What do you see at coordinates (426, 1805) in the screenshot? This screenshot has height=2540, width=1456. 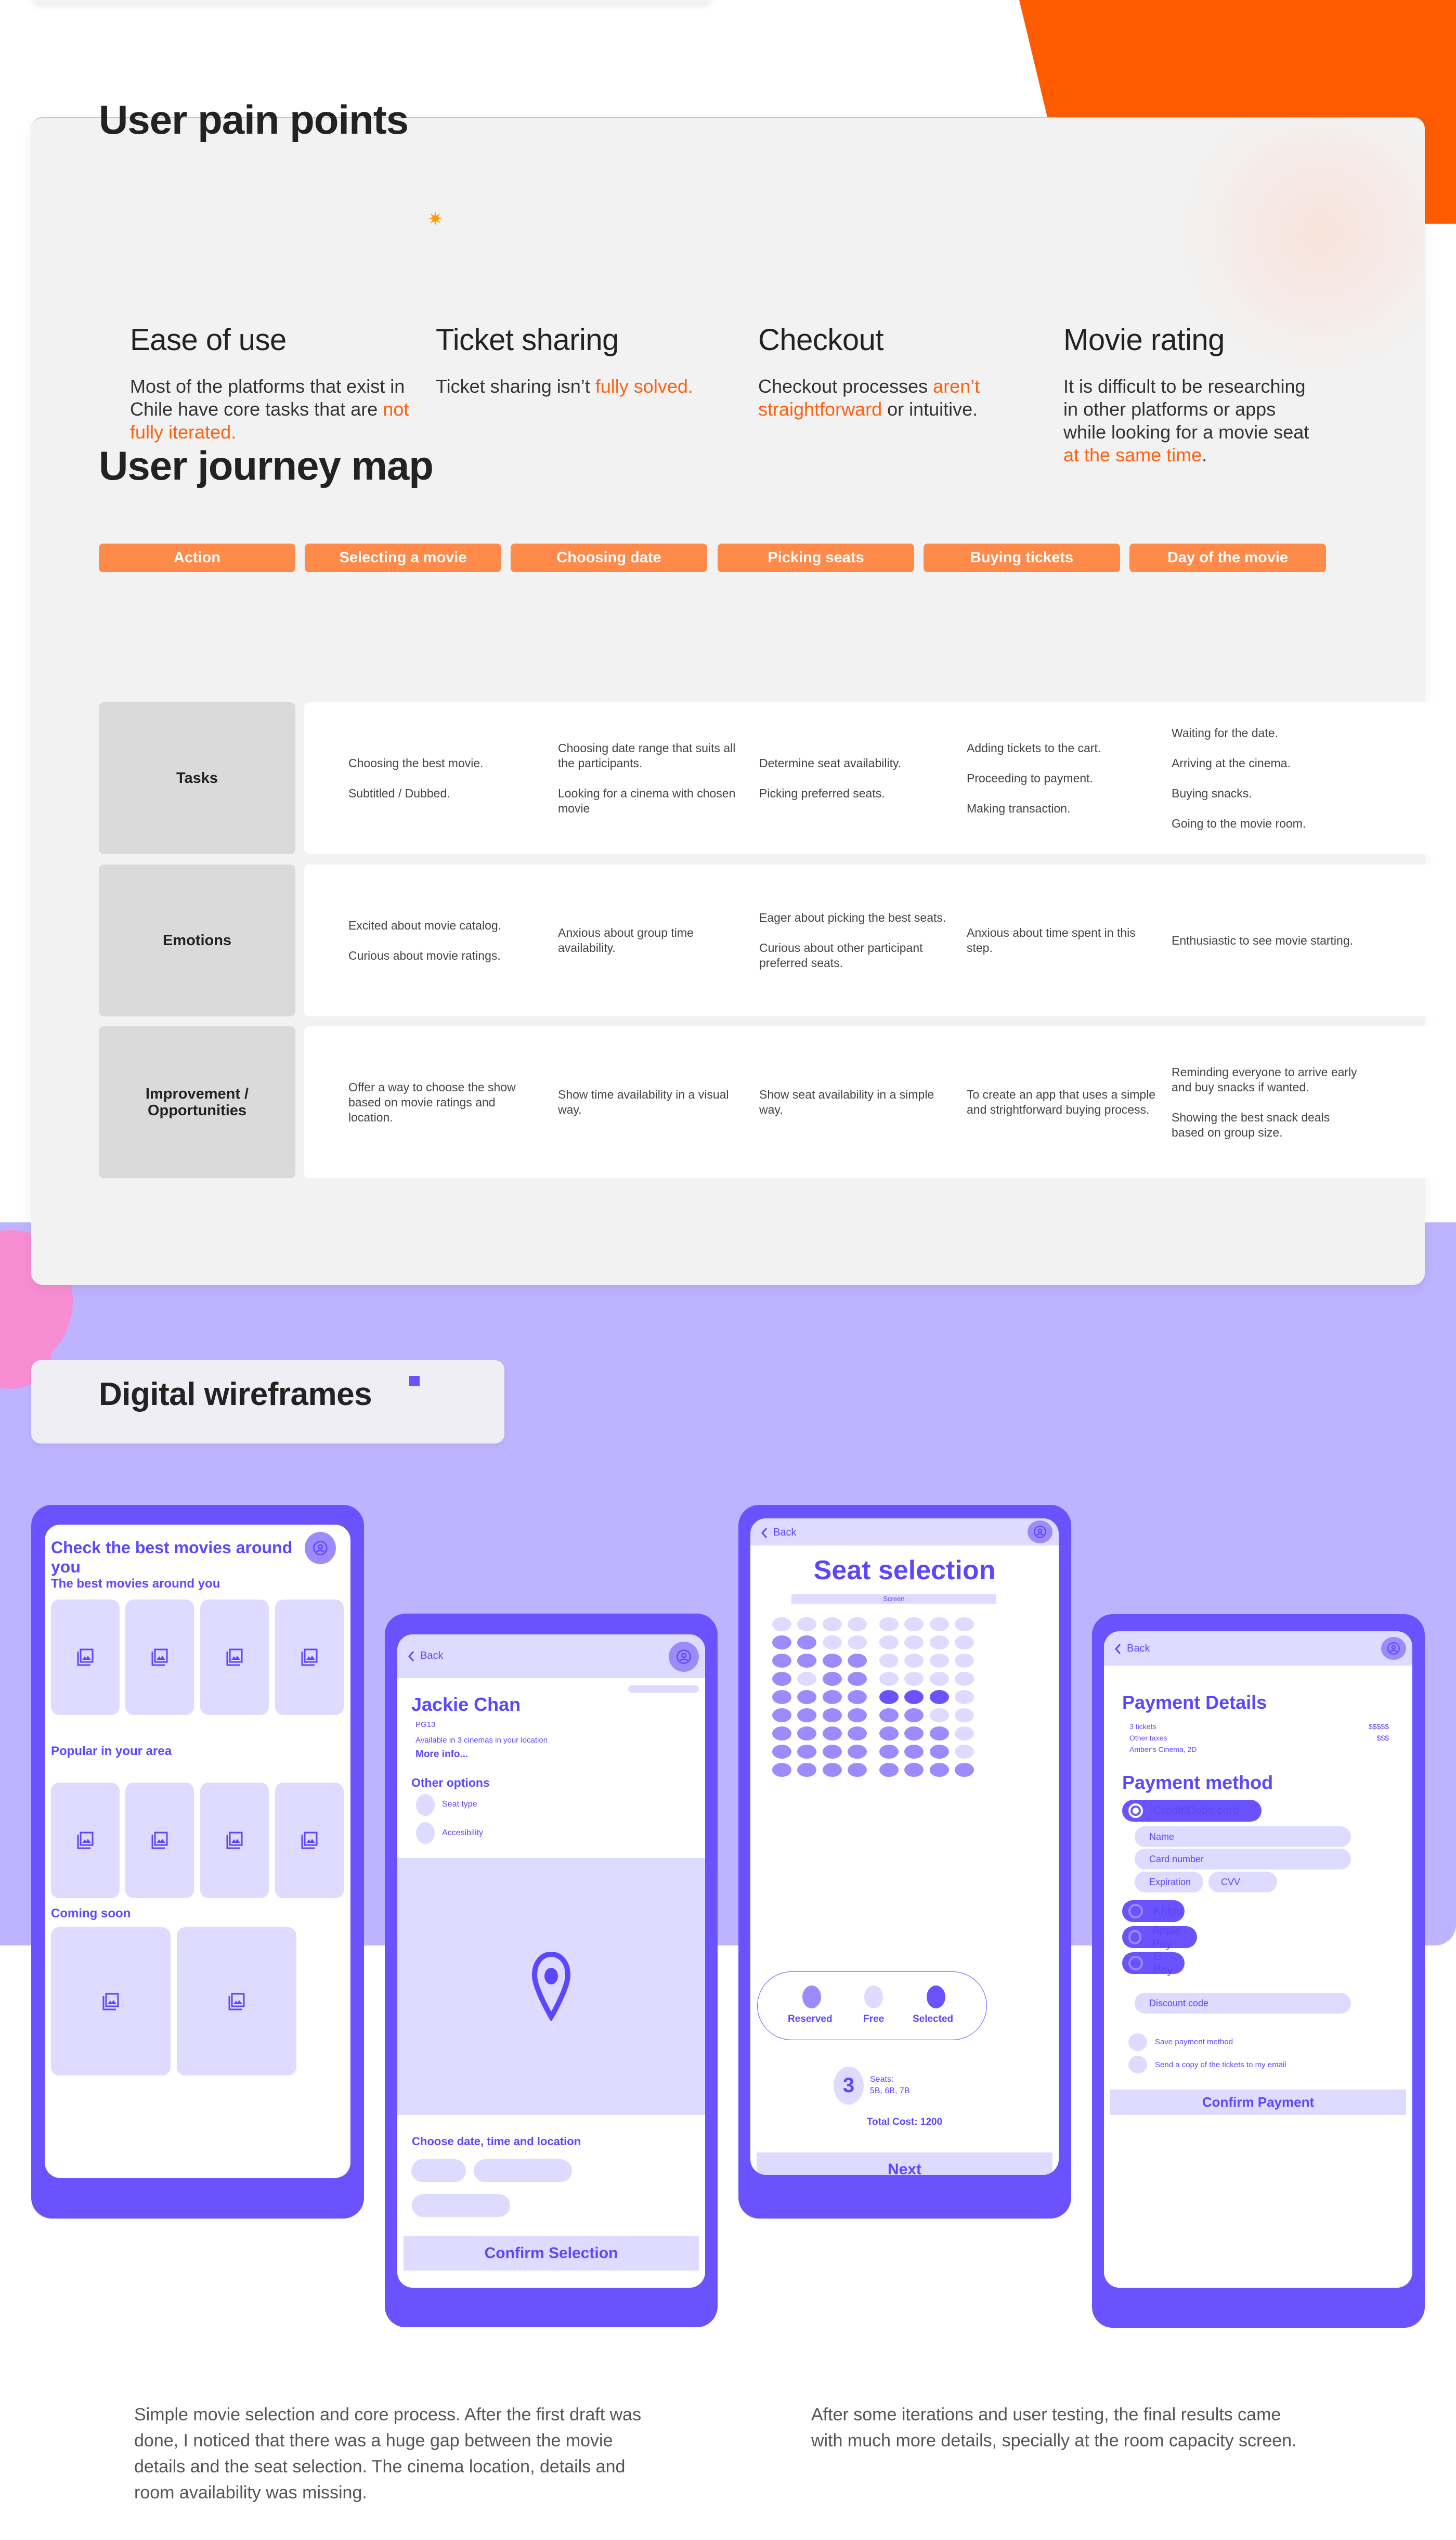 I see `seat-type-toggle` at bounding box center [426, 1805].